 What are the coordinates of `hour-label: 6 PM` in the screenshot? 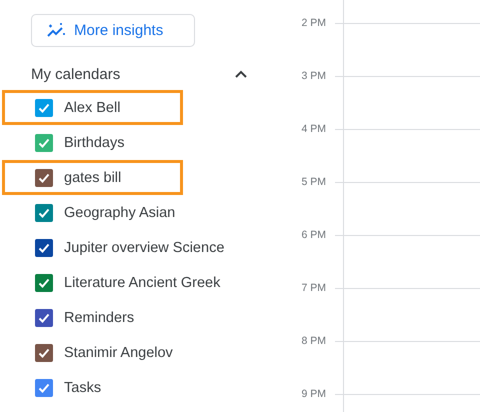 It's located at (313, 235).